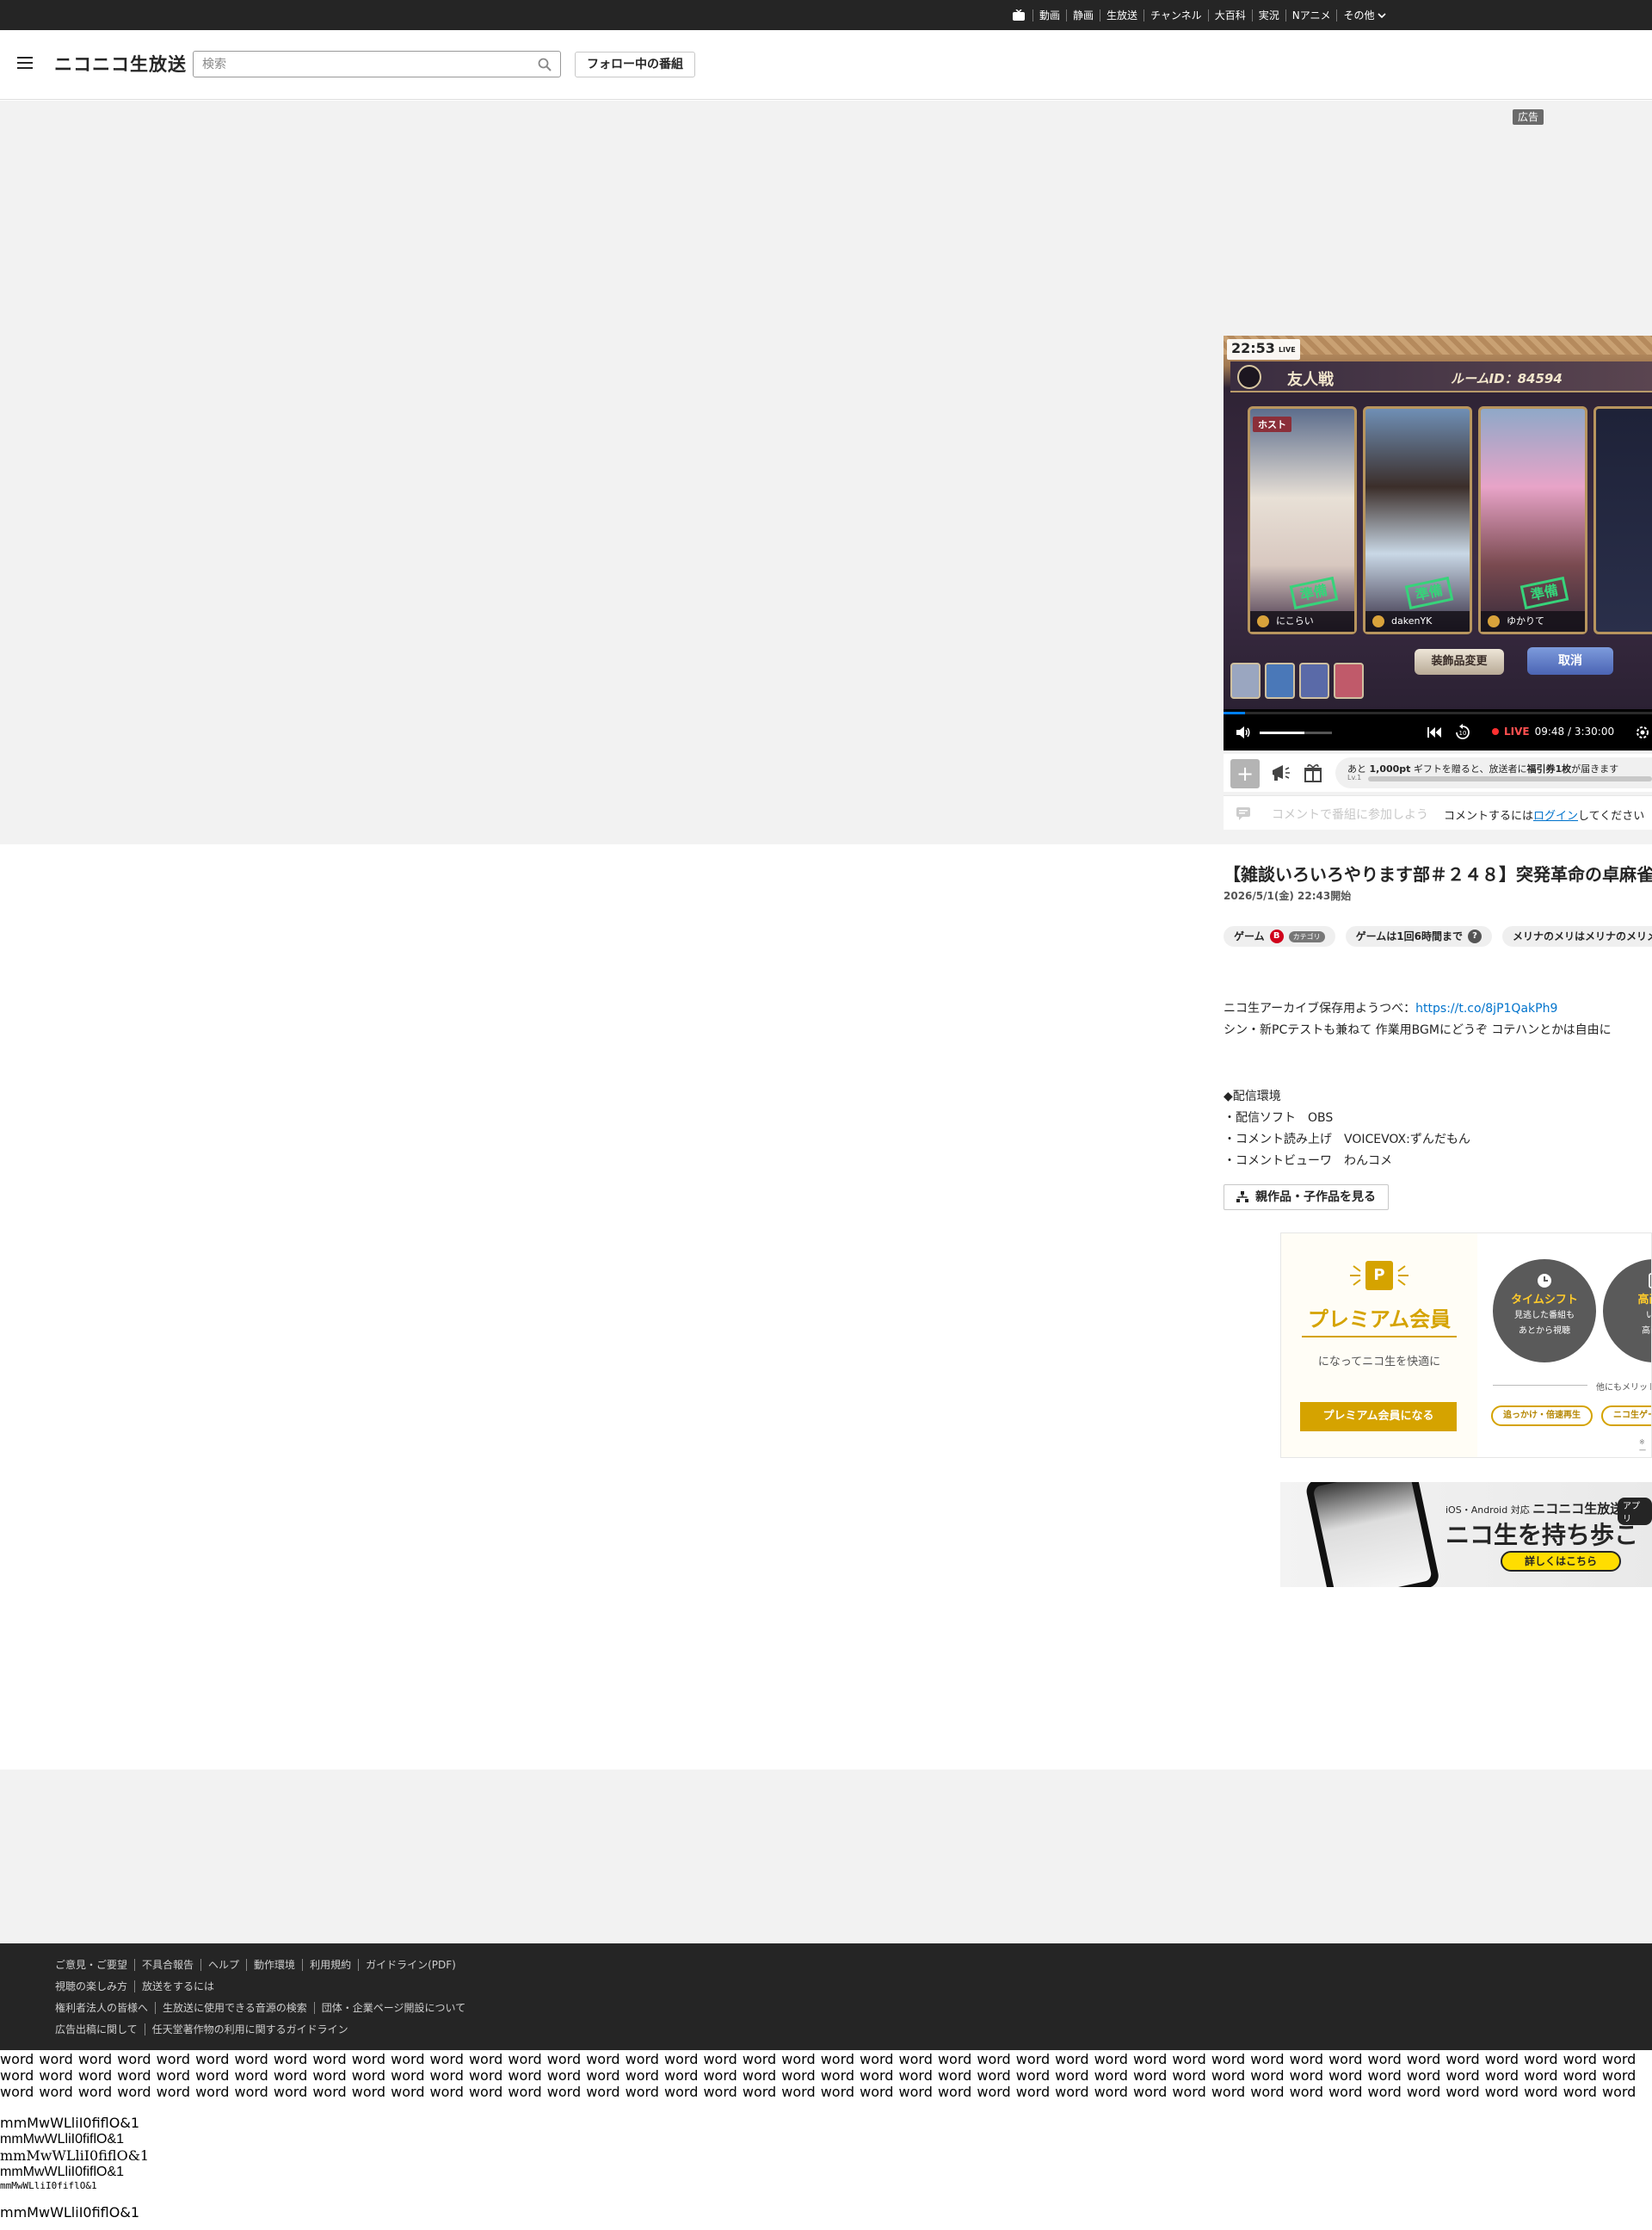 The width and height of the screenshot is (1652, 2230). What do you see at coordinates (167, 1965) in the screenshot?
I see `footer-link: 不具合報告` at bounding box center [167, 1965].